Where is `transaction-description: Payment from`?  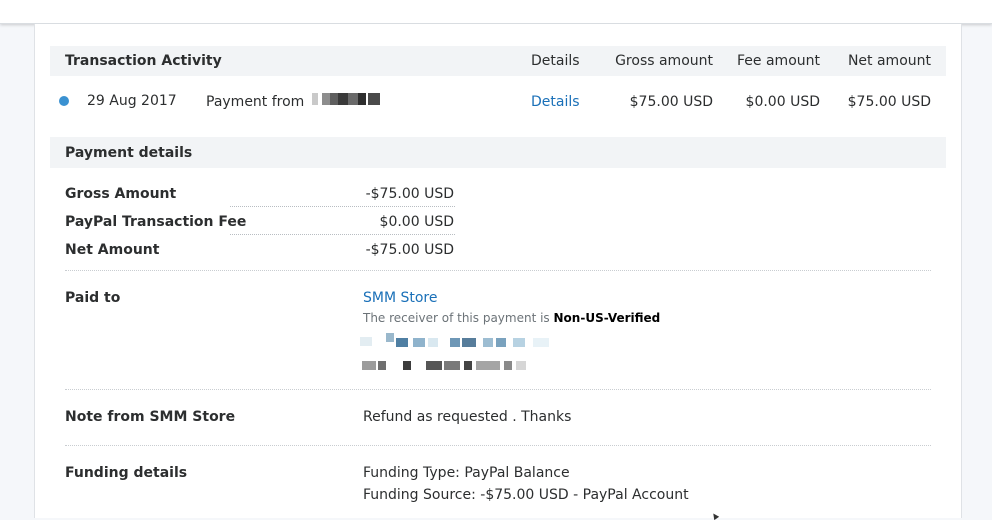 transaction-description: Payment from is located at coordinates (255, 102).